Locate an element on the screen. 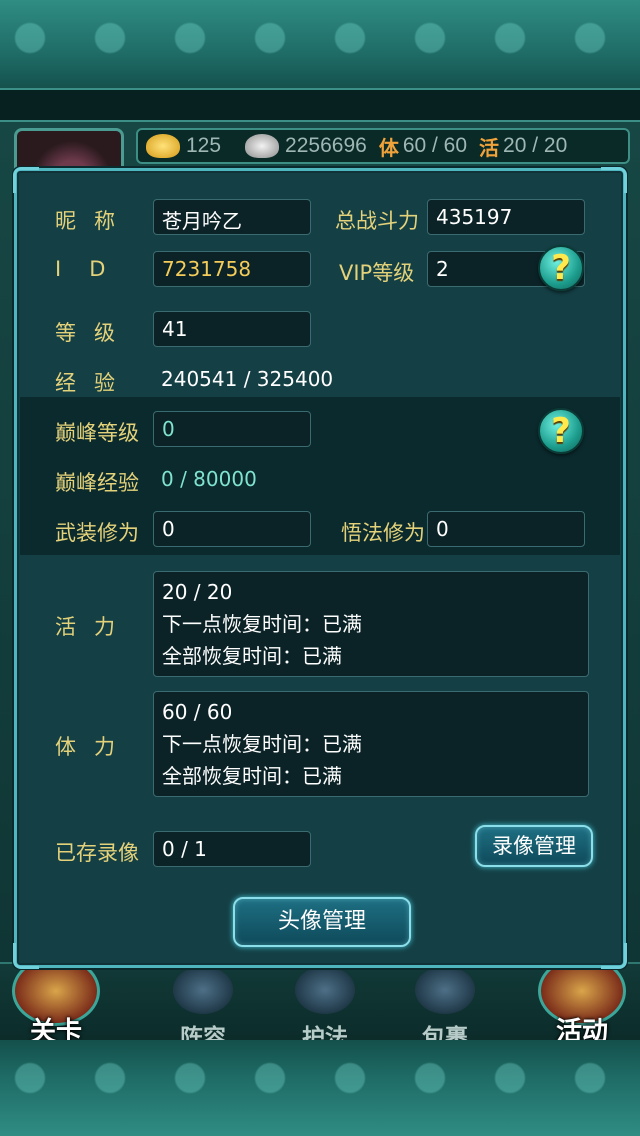 This screenshot has height=1136, width=640. id-label: ID is located at coordinates (94, 269).